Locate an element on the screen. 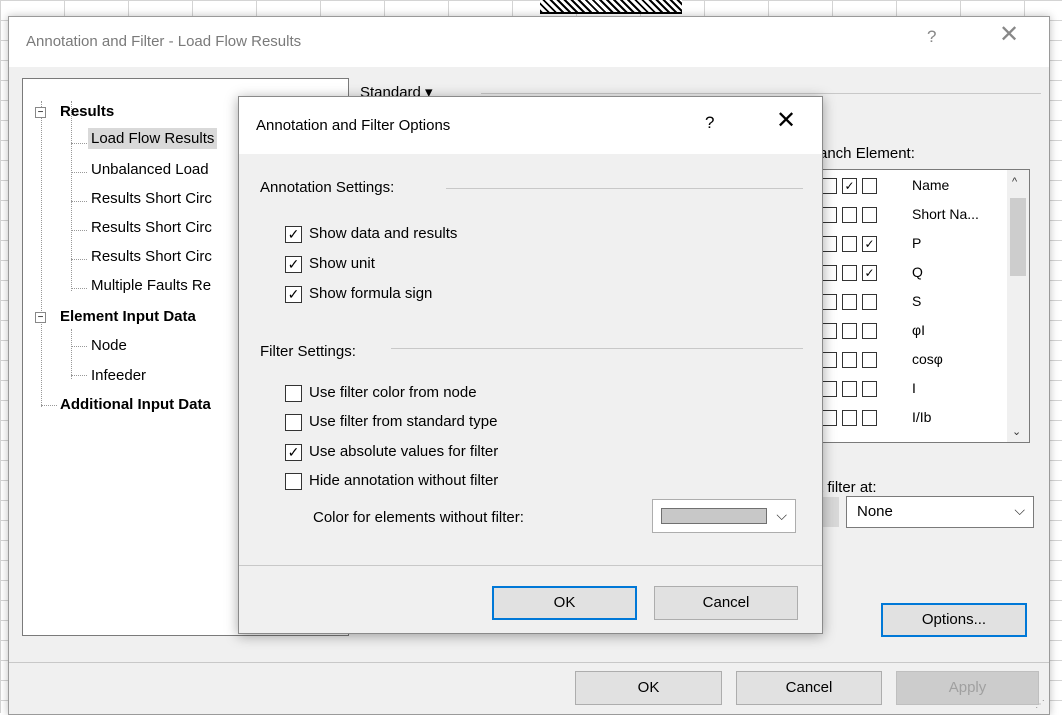  show-unit-checkbox: ✓ is located at coordinates (293, 264).